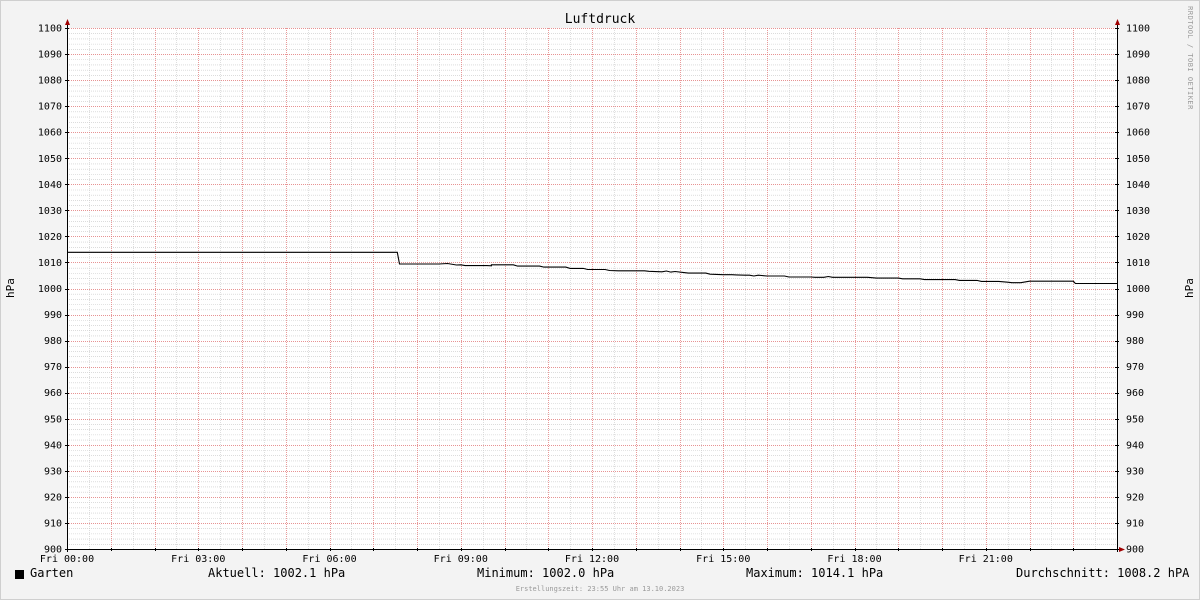 The height and width of the screenshot is (600, 1200). What do you see at coordinates (1138, 81) in the screenshot?
I see `y-tick-label-right: 1080` at bounding box center [1138, 81].